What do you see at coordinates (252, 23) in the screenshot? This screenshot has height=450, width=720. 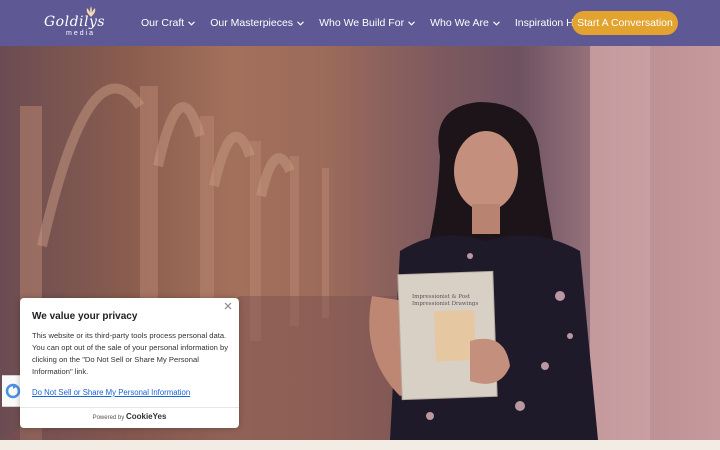 I see `menu-label: Our Masterpieces` at bounding box center [252, 23].